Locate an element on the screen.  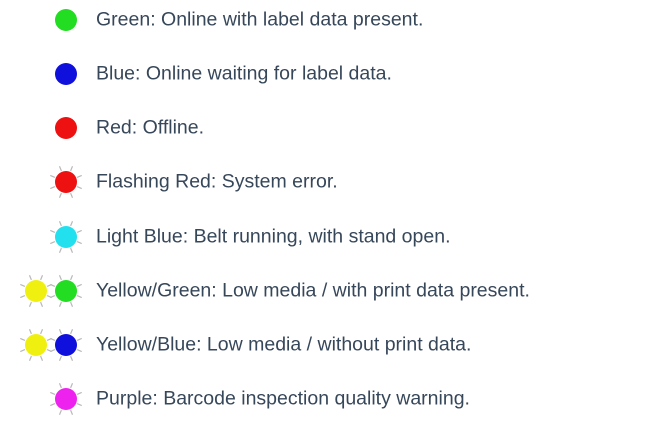
legend-label: Flashing Red: System error. is located at coordinates (217, 181).